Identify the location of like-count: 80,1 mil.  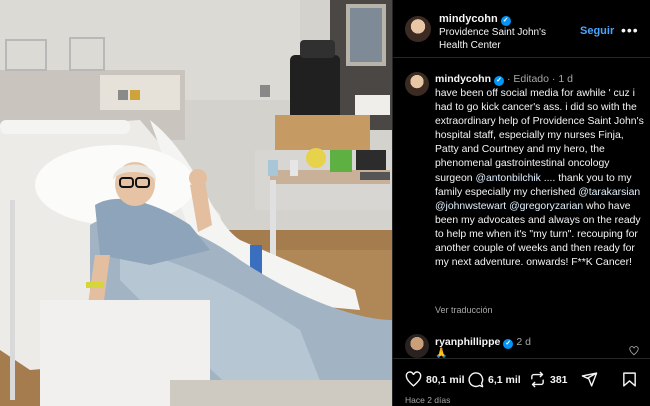
(445, 380).